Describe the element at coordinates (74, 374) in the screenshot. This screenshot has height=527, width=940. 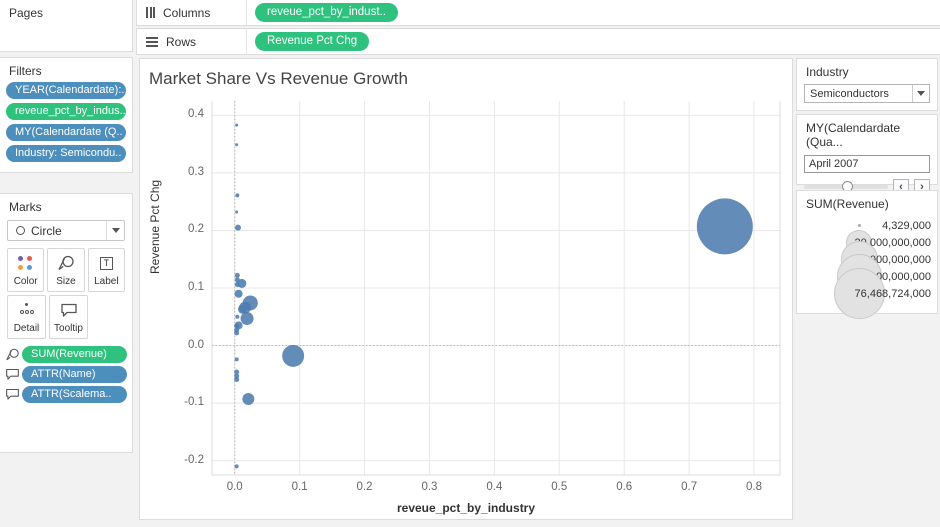
I see `marks-pill: ATTR(Name)` at that location.